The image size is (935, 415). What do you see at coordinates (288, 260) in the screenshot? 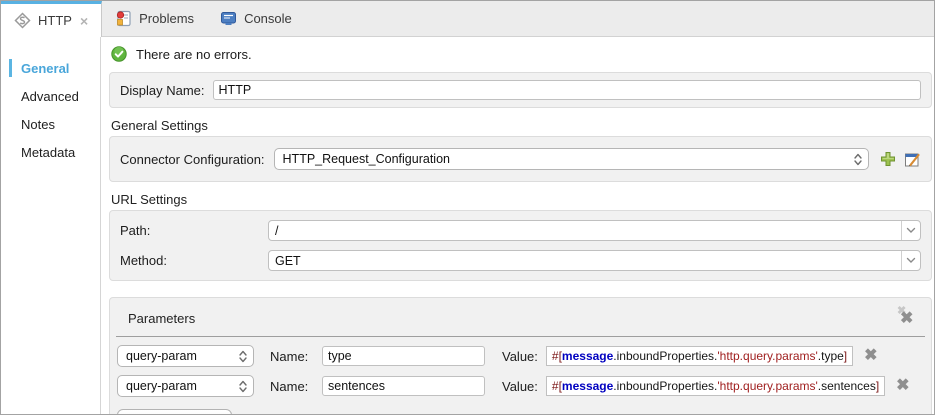
I see `method-value: GET` at bounding box center [288, 260].